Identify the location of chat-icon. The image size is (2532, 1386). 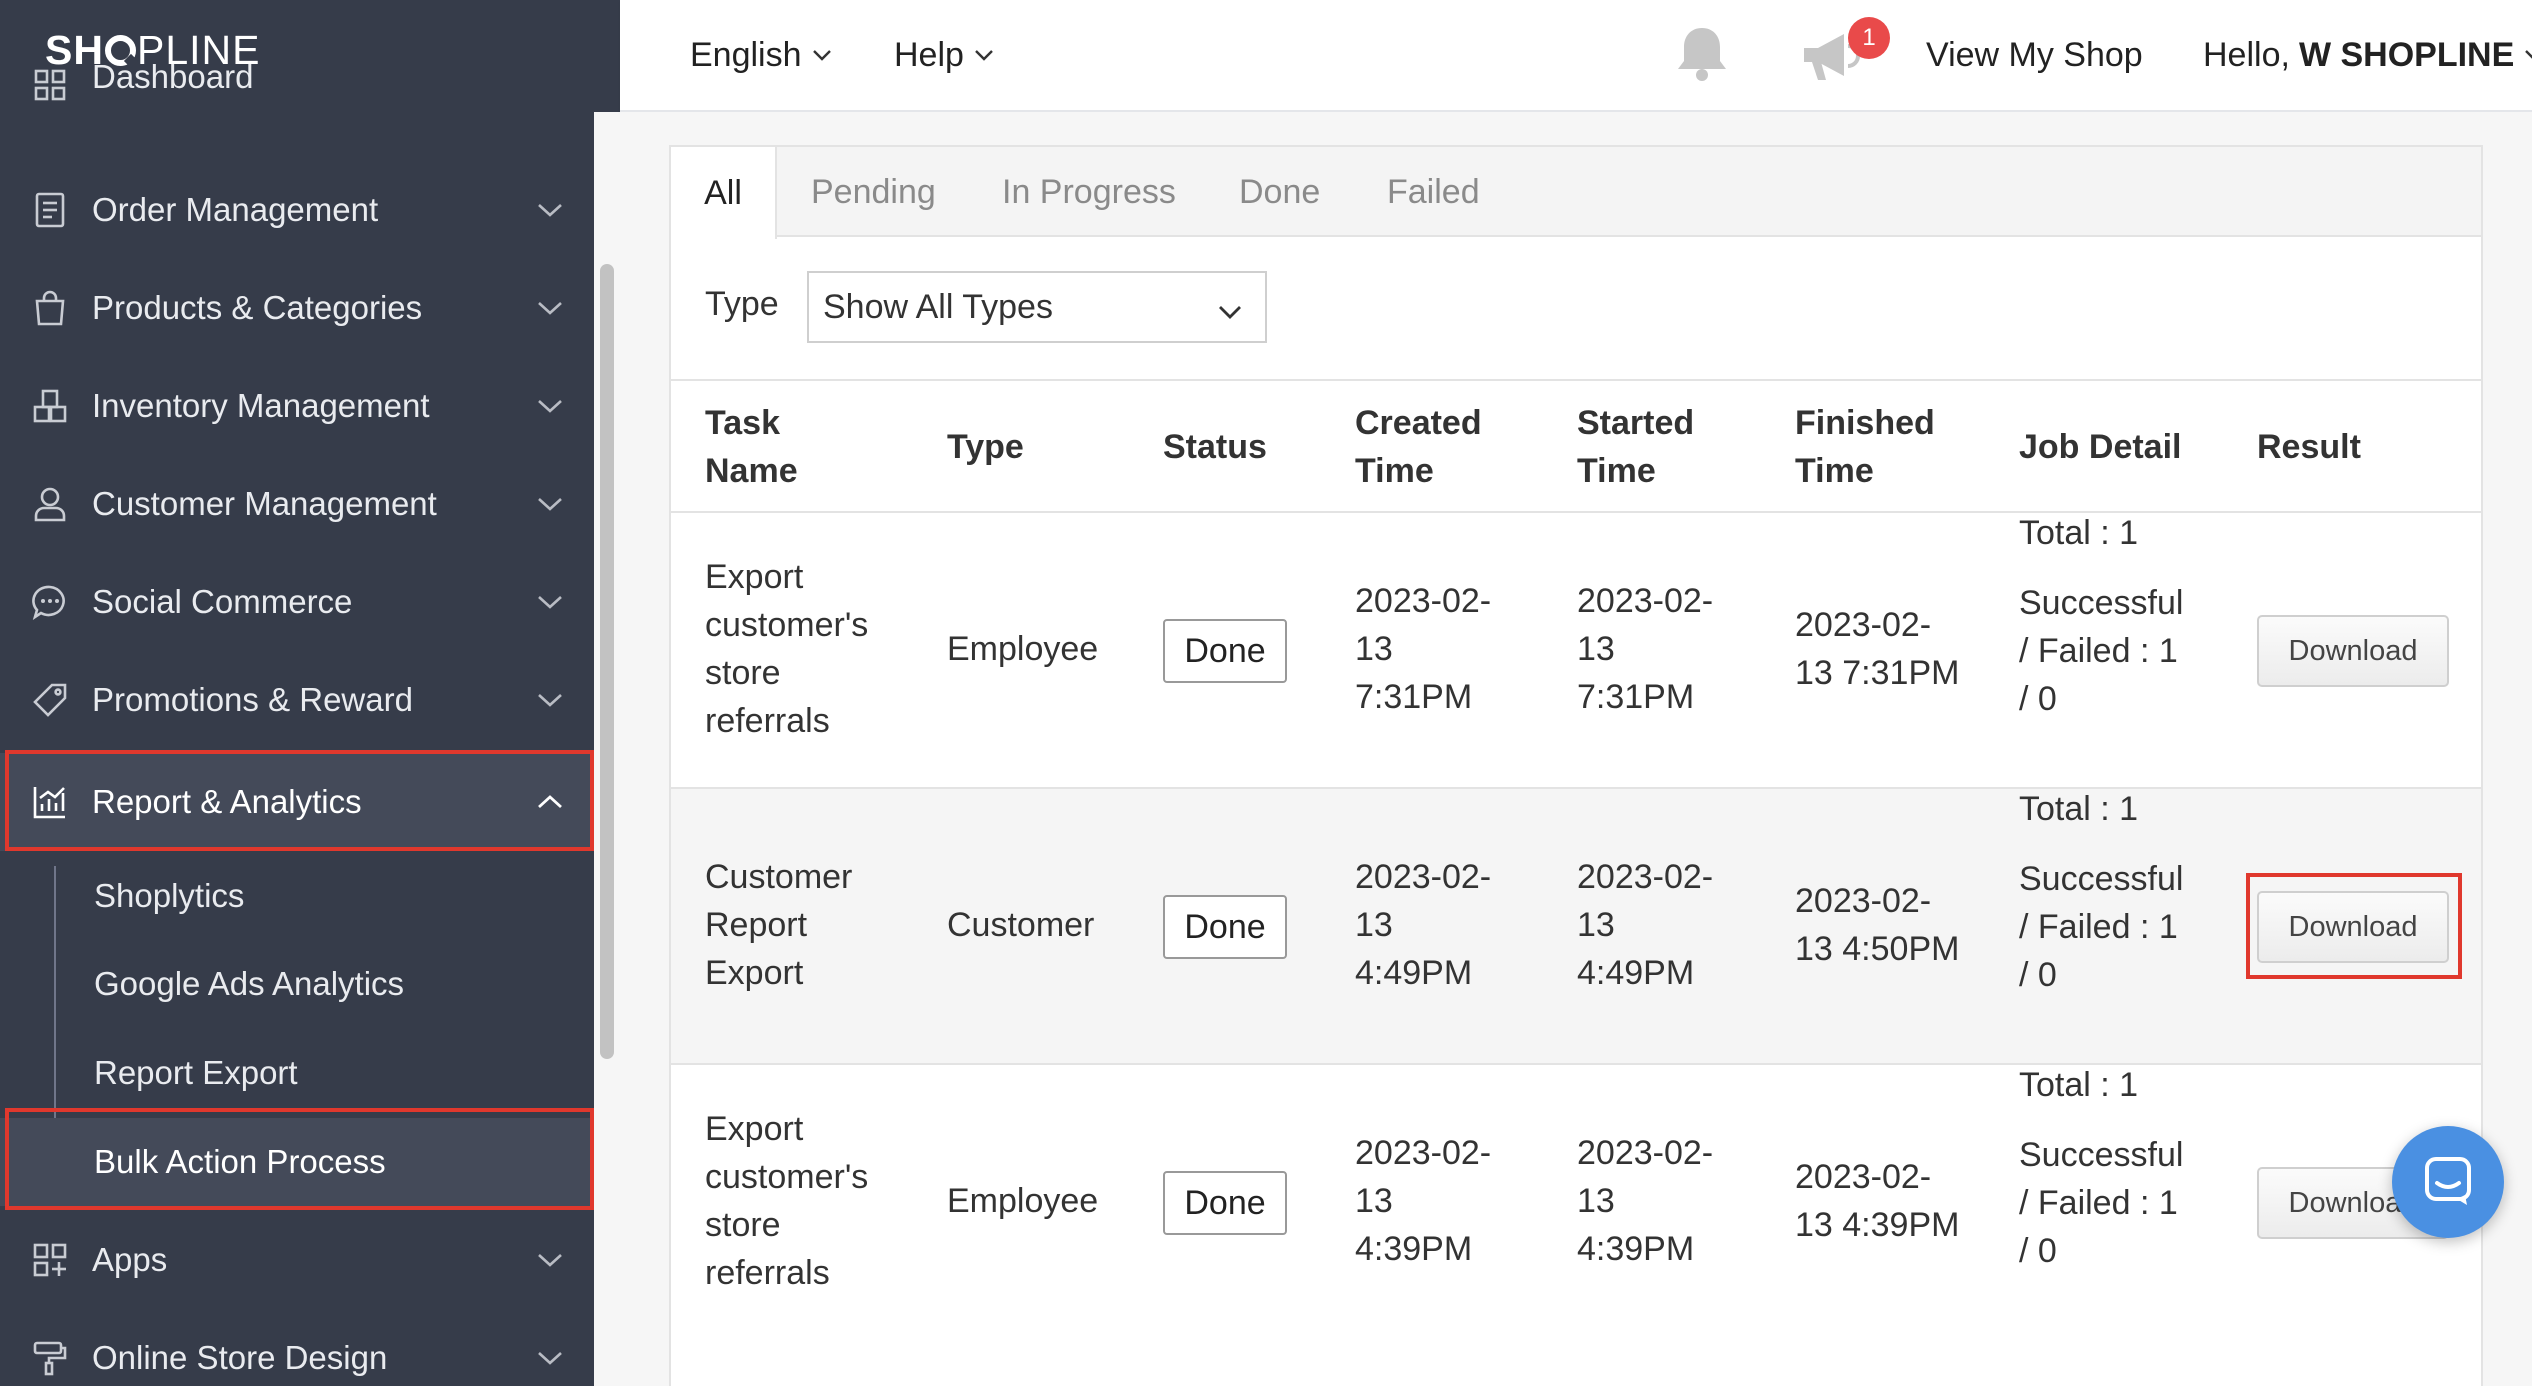
(50, 602).